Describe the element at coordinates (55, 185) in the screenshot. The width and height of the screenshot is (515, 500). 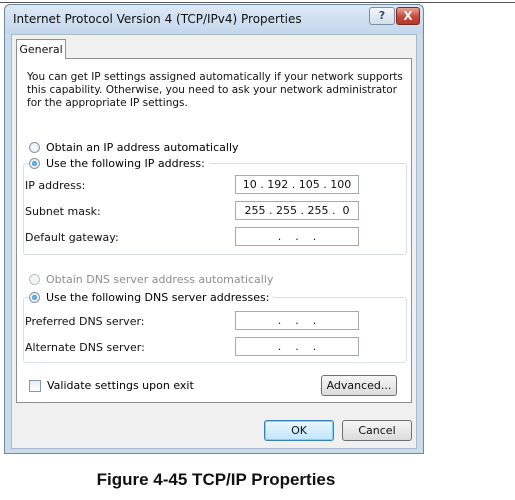
I see `ip-address-label: IP address:` at that location.